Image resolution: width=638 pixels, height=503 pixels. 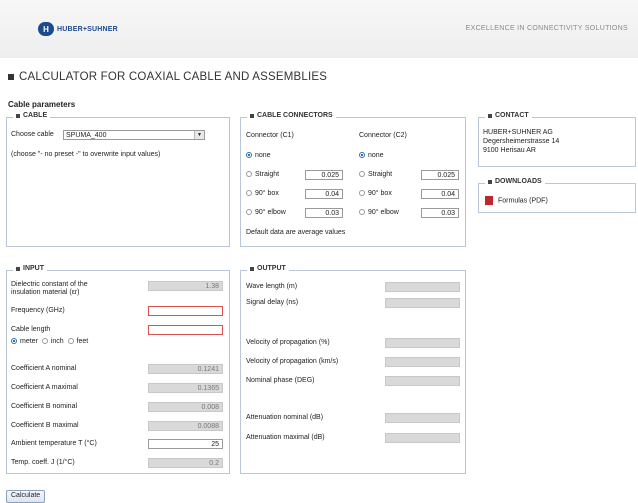 What do you see at coordinates (440, 194) in the screenshot?
I see `c2-box-field: 0.04` at bounding box center [440, 194].